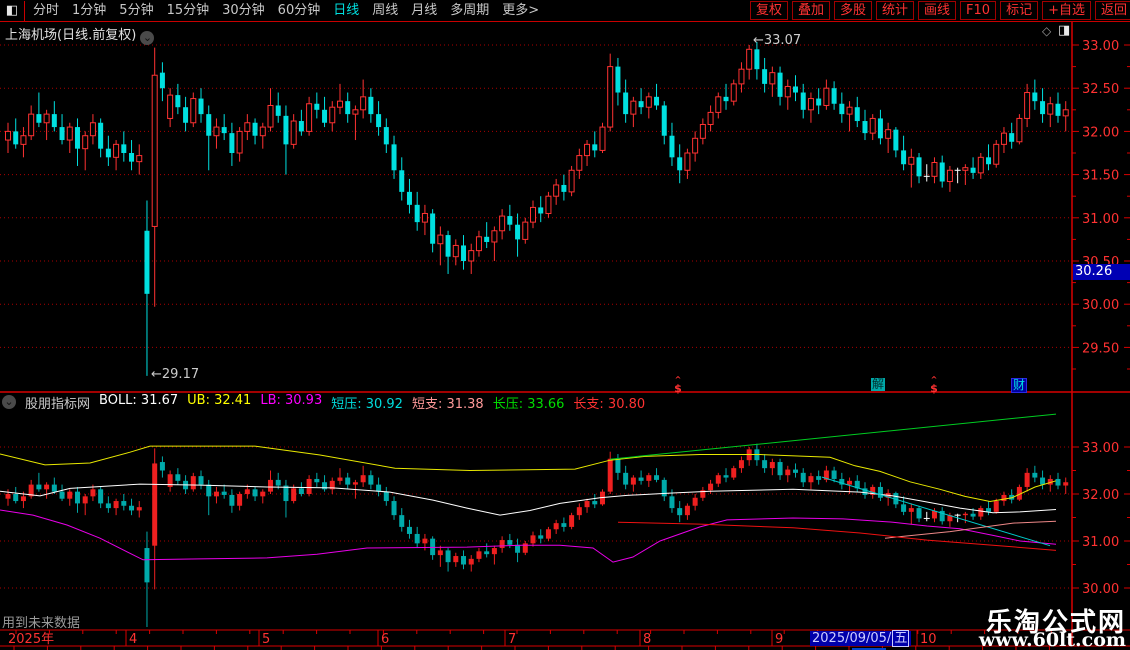 This screenshot has height=650, width=1130. I want to click on future-data-note: 用到未来数据, so click(41, 623).